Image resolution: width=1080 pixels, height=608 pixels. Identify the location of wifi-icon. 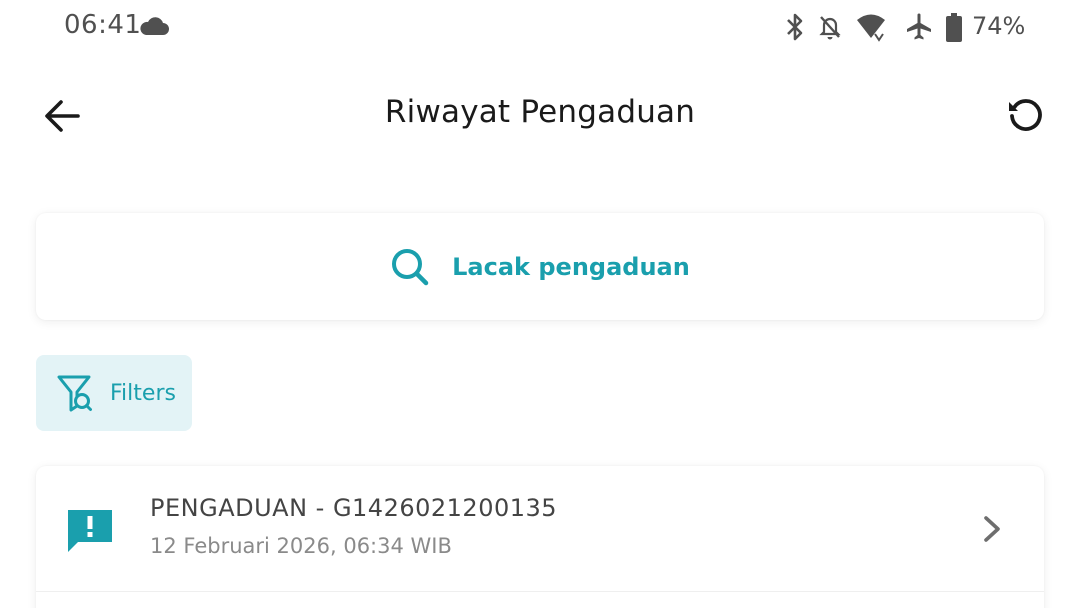
(871, 28).